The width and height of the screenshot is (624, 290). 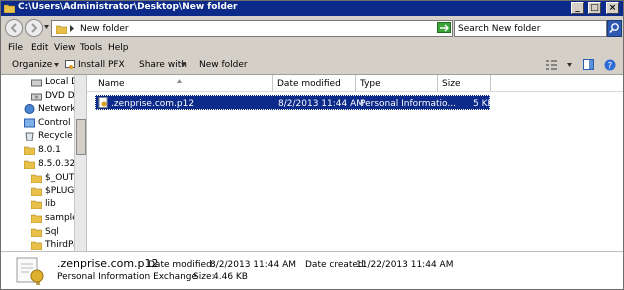 I want to click on recent-pages-dropdown-icon, so click(x=46, y=27).